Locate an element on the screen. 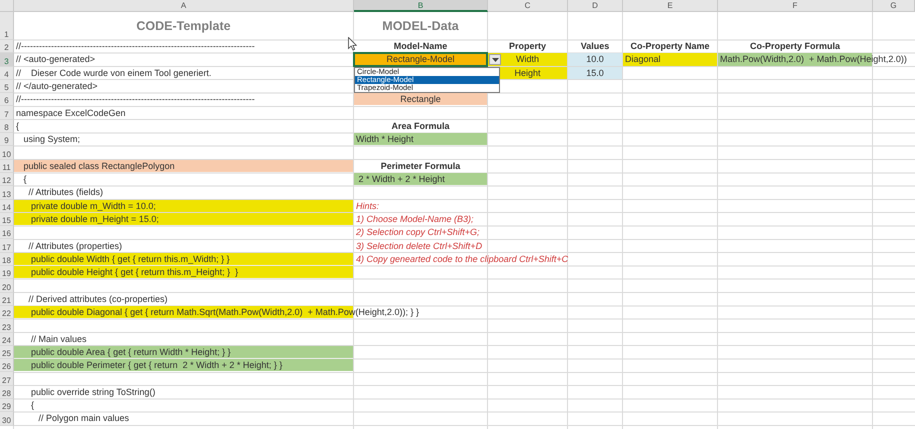  row-header: 20 is located at coordinates (7, 286).